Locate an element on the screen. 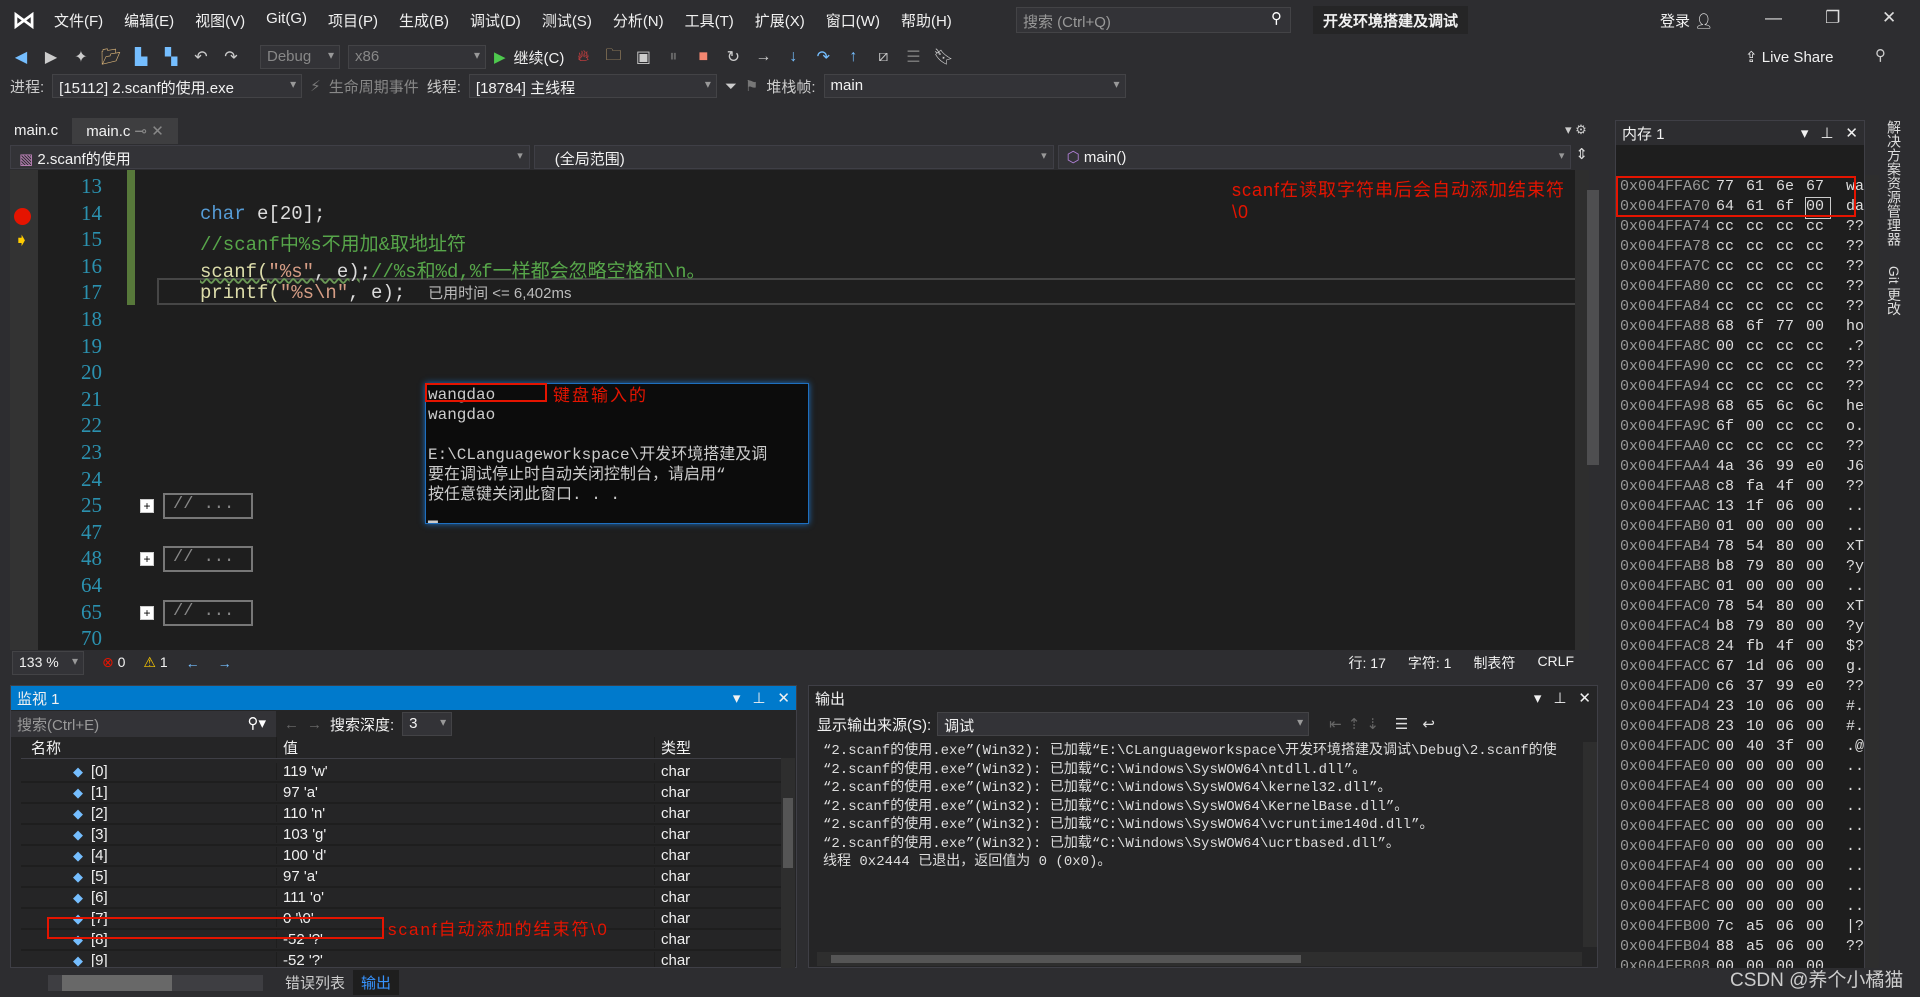 The width and height of the screenshot is (1920, 997). memory-byte: 10 is located at coordinates (1758, 708).